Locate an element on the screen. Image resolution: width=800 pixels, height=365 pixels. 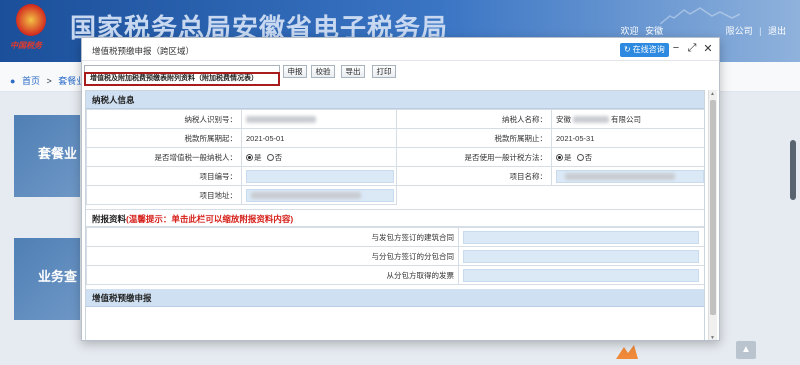
taxpayer-name-suffix: 有限公司 is located at coordinates (626, 119).